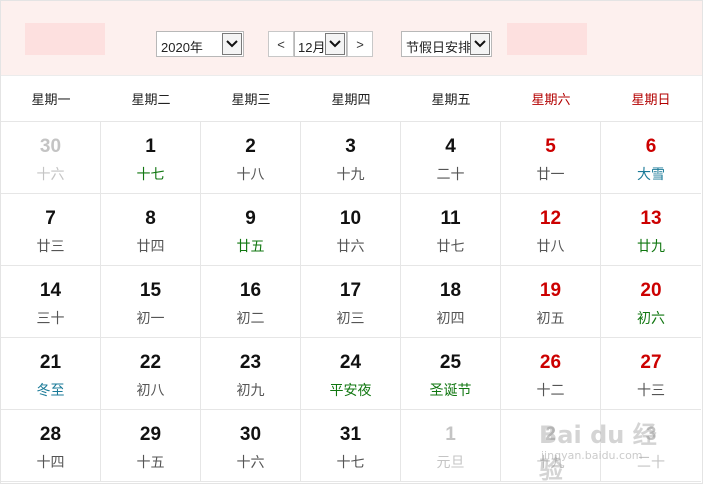 The width and height of the screenshot is (703, 485). I want to click on day-cell: 15 初一, so click(151, 302).